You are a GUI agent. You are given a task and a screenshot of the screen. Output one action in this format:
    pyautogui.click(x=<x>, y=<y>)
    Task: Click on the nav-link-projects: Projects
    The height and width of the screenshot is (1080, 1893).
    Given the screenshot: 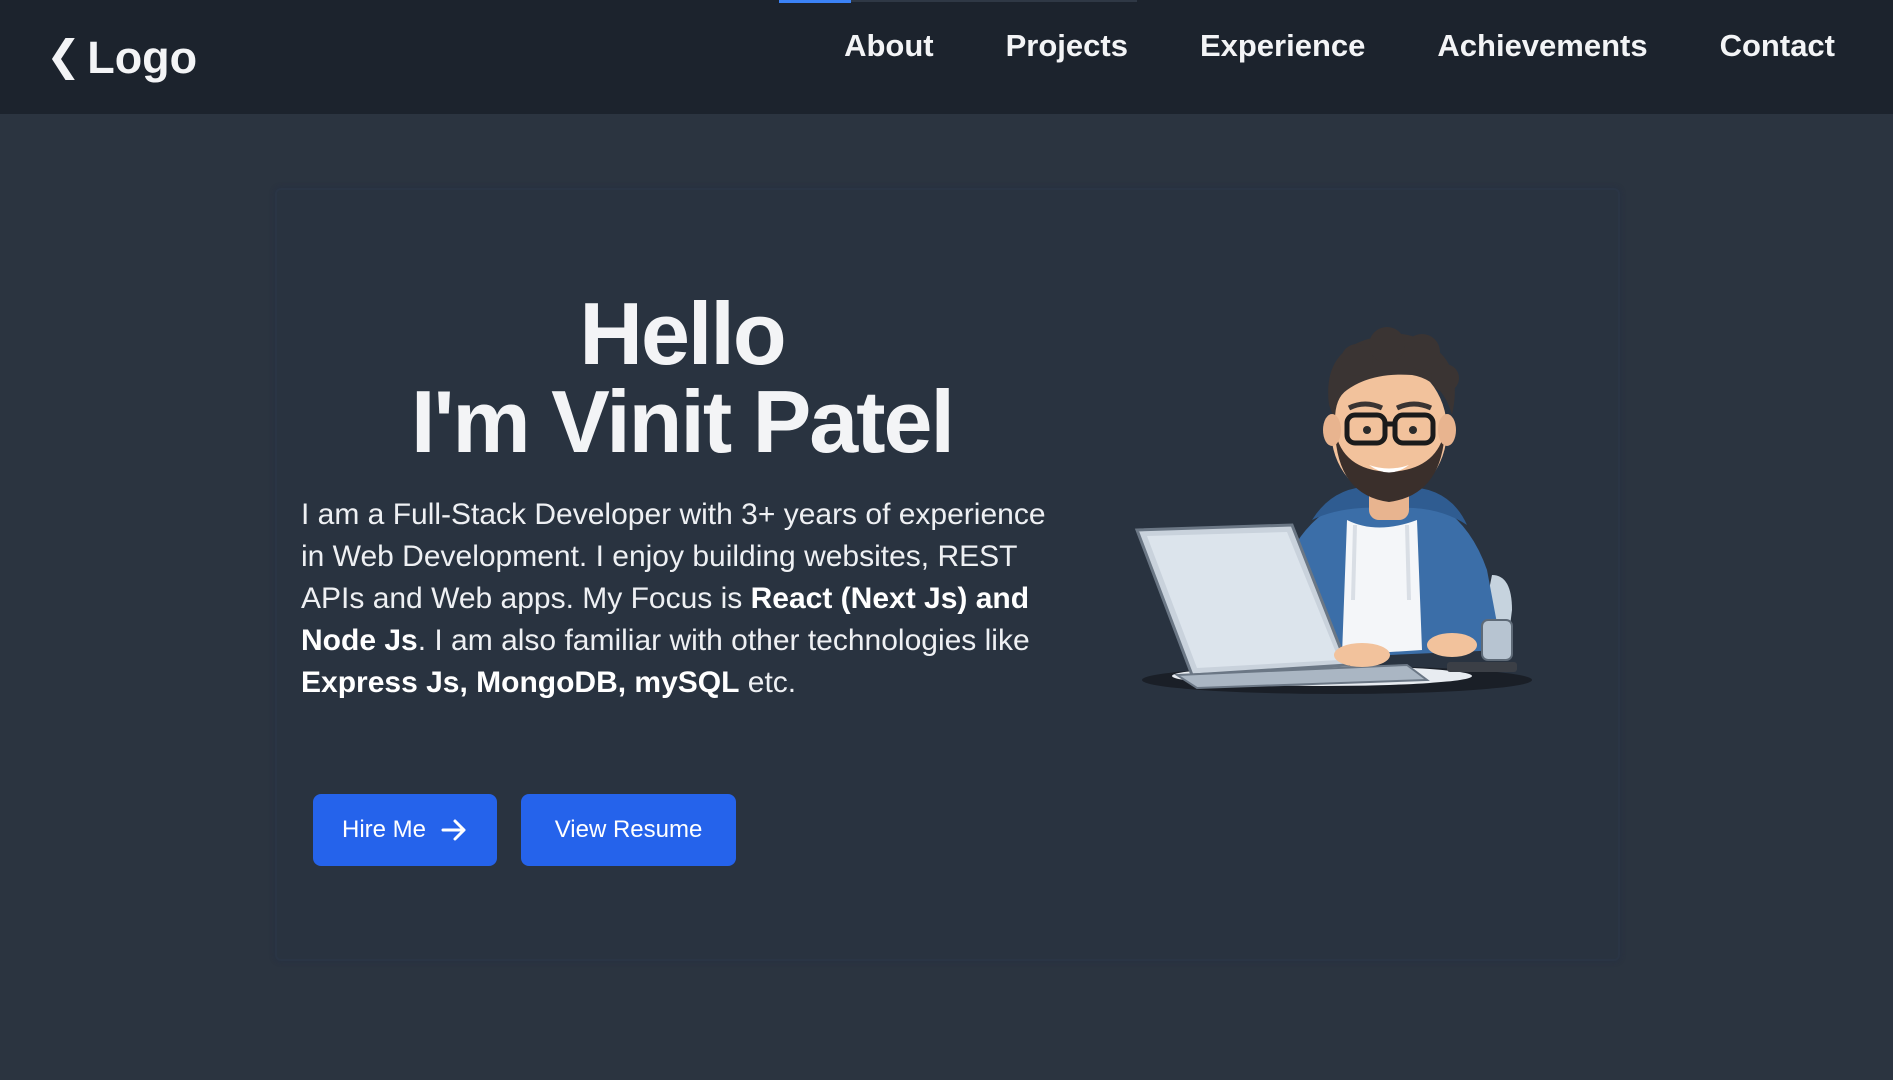 What is the action you would take?
    pyautogui.click(x=1067, y=46)
    